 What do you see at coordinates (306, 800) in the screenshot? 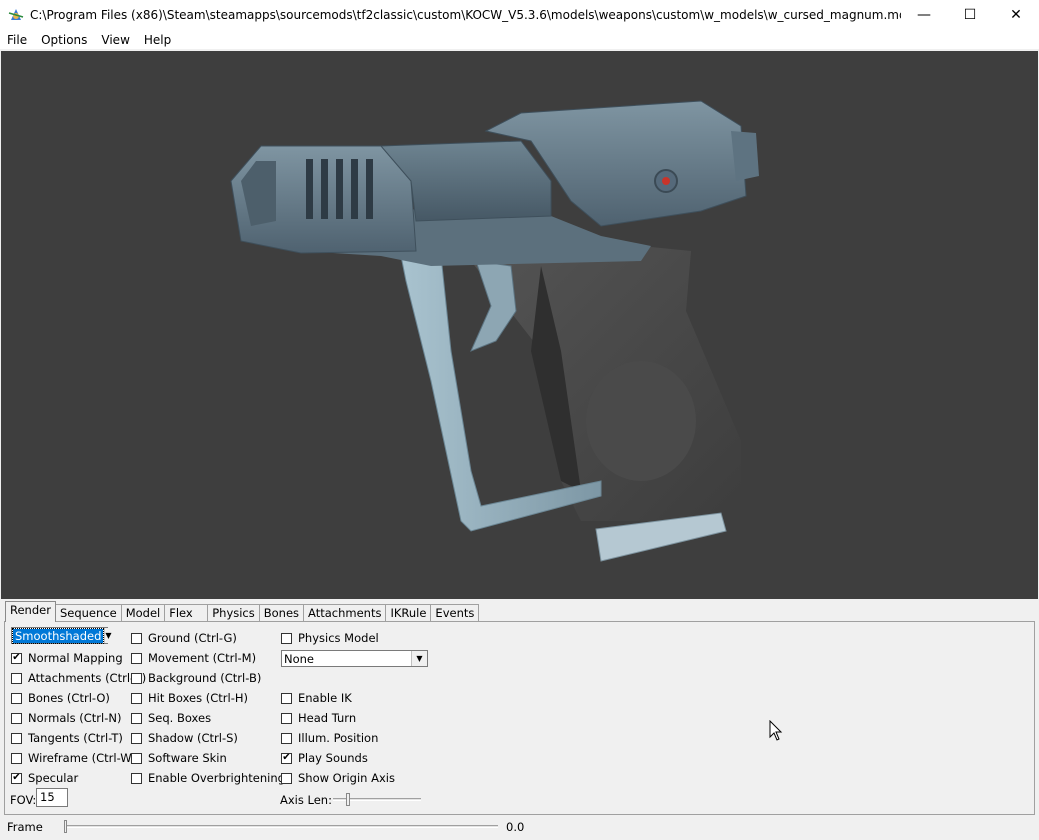
I see `axis-len-label: Axis Len:` at bounding box center [306, 800].